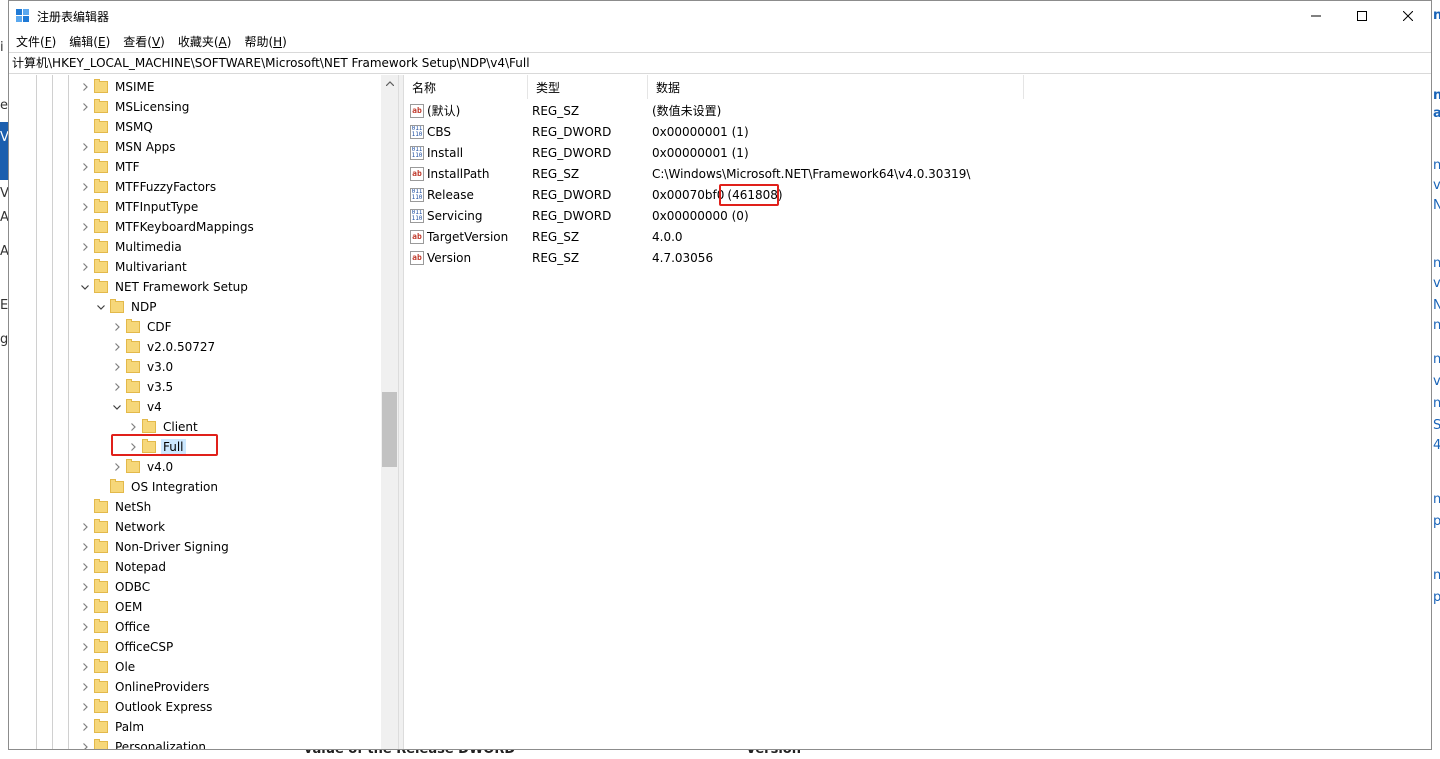 This screenshot has height=759, width=1440. Describe the element at coordinates (142, 367) in the screenshot. I see `tree-item-v3-0: v3.0` at that location.